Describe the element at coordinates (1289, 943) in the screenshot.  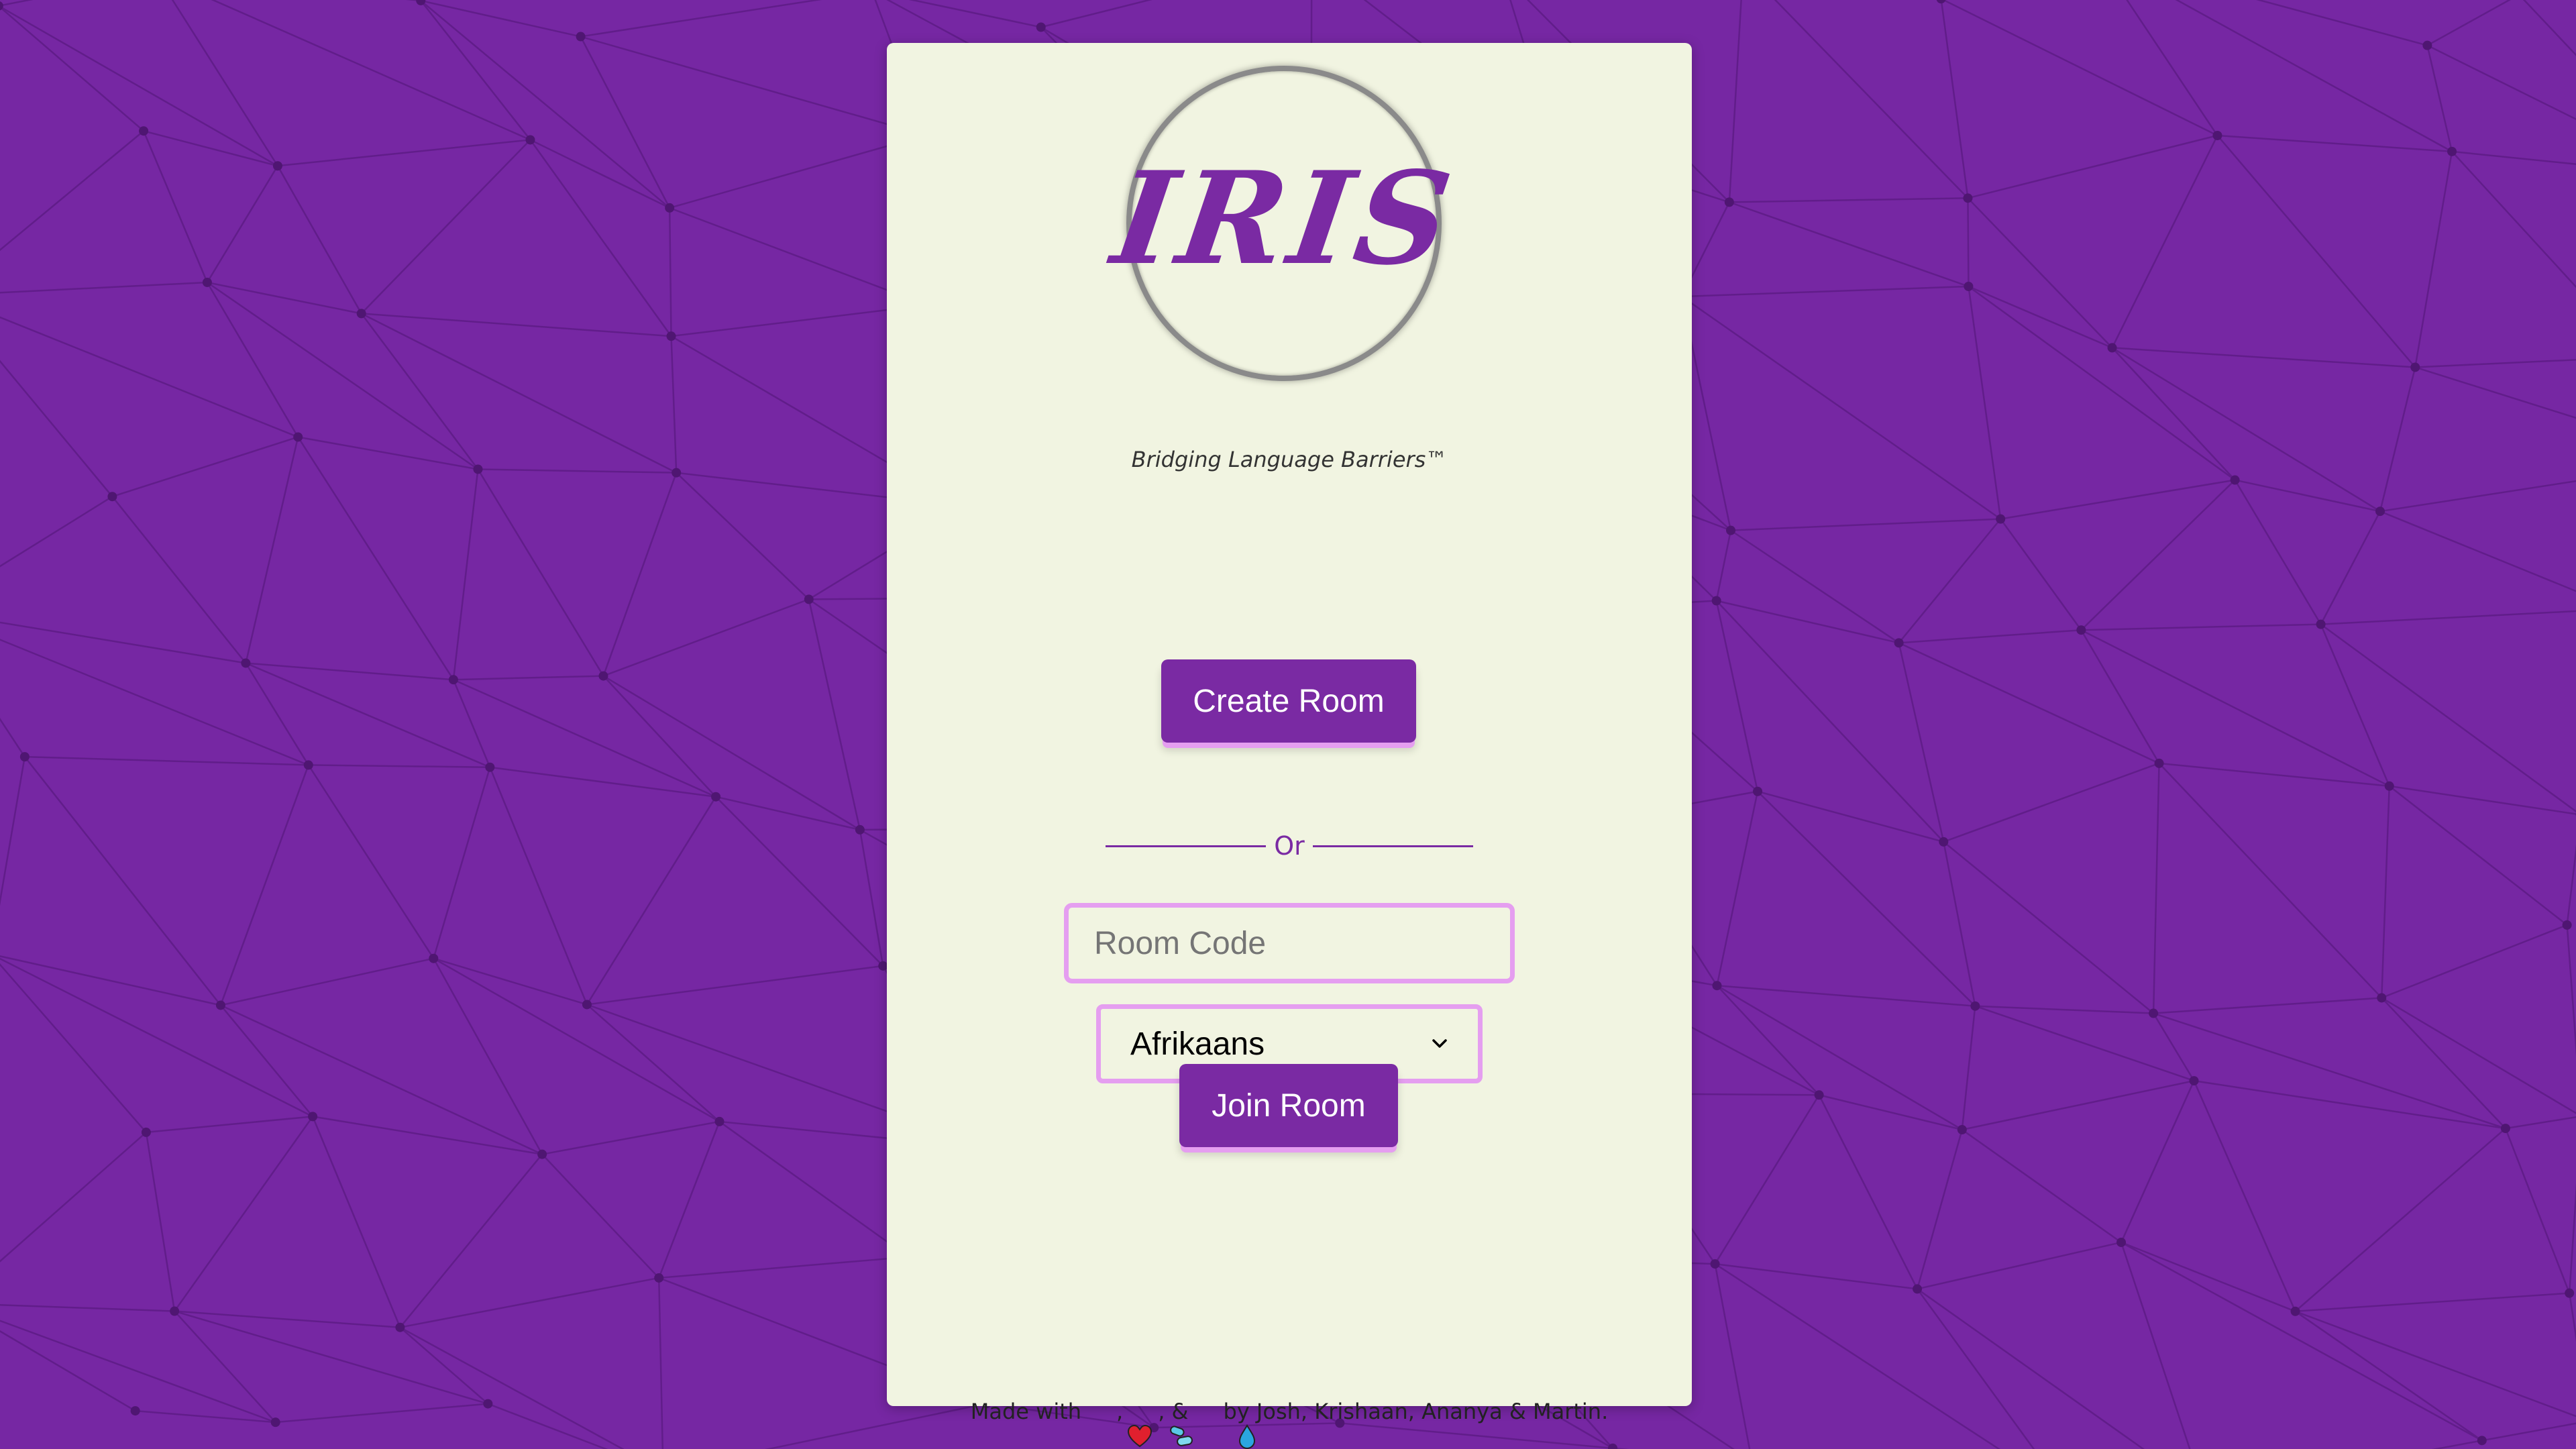
I see `room-code-input` at that location.